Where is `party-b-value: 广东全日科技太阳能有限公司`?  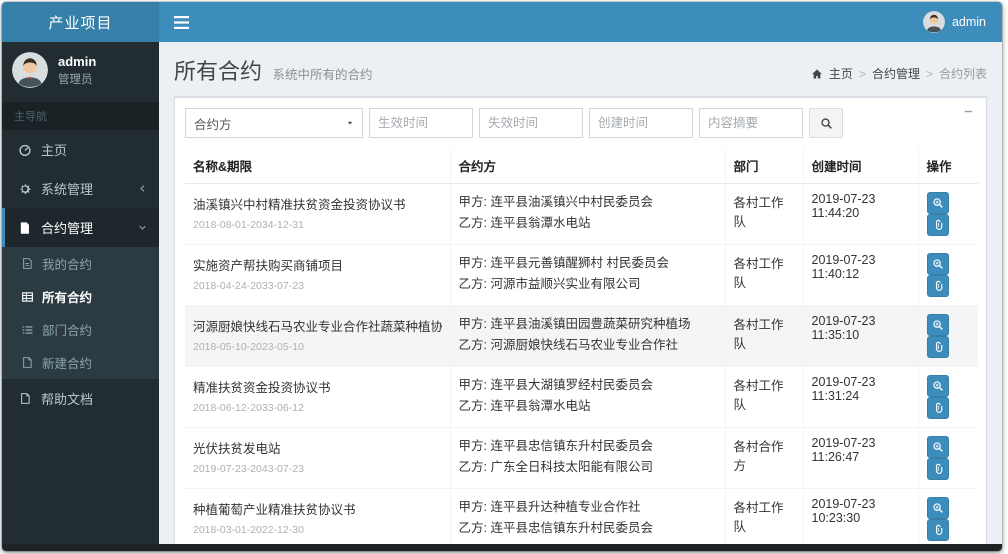
party-b-value: 广东全日科技太阳能有限公司 is located at coordinates (571, 467).